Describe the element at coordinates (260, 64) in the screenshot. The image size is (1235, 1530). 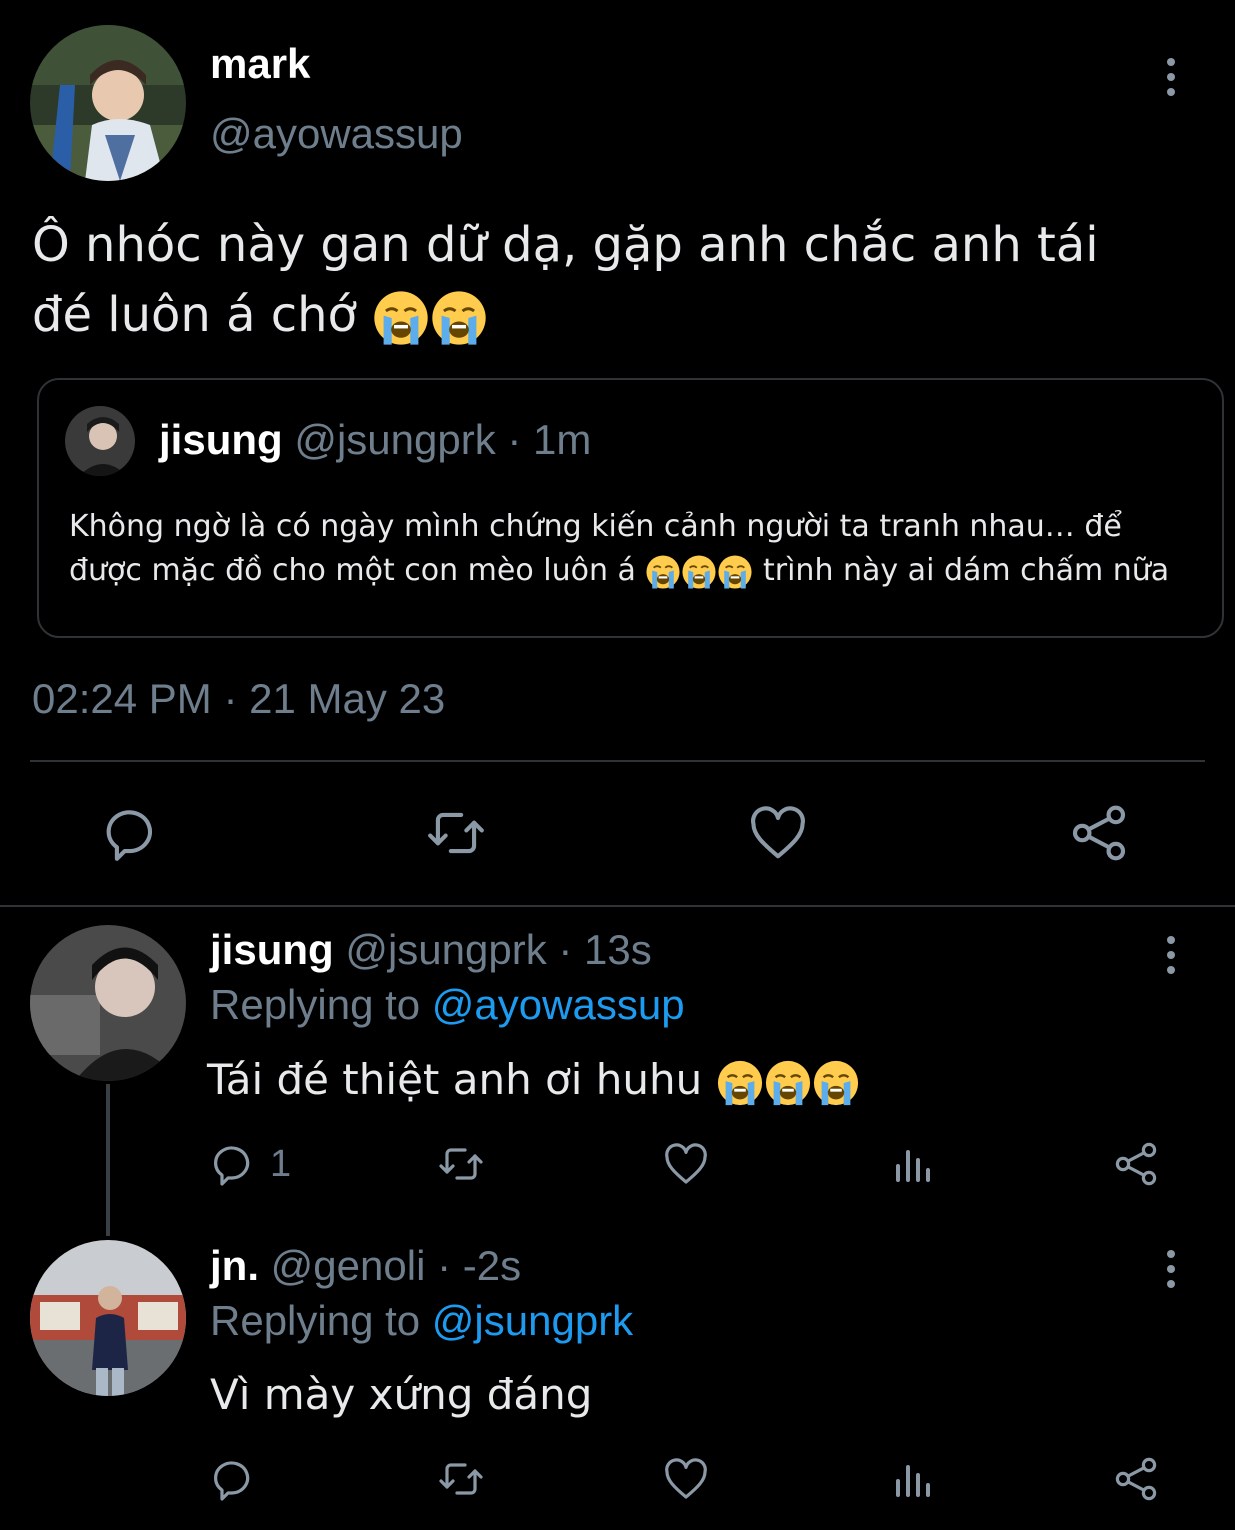
I see `main-author-name: mark` at that location.